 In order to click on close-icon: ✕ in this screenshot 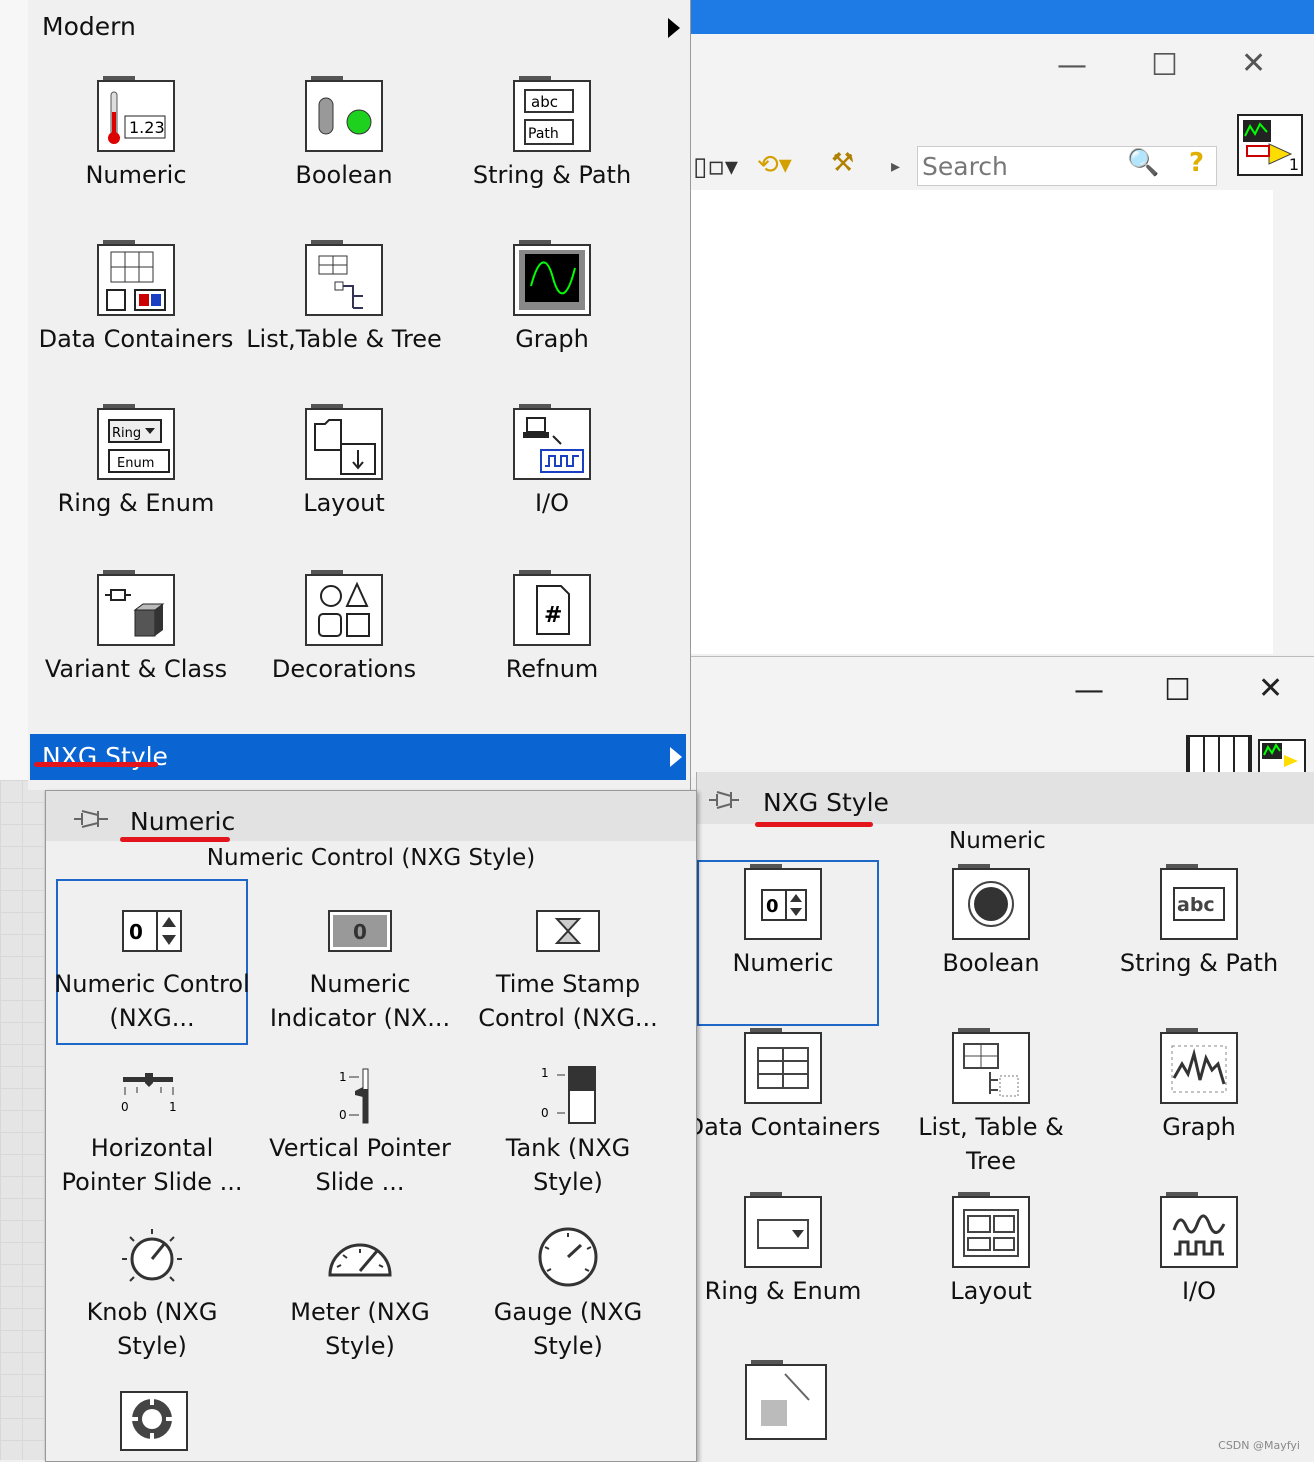, I will do `click(1253, 63)`.